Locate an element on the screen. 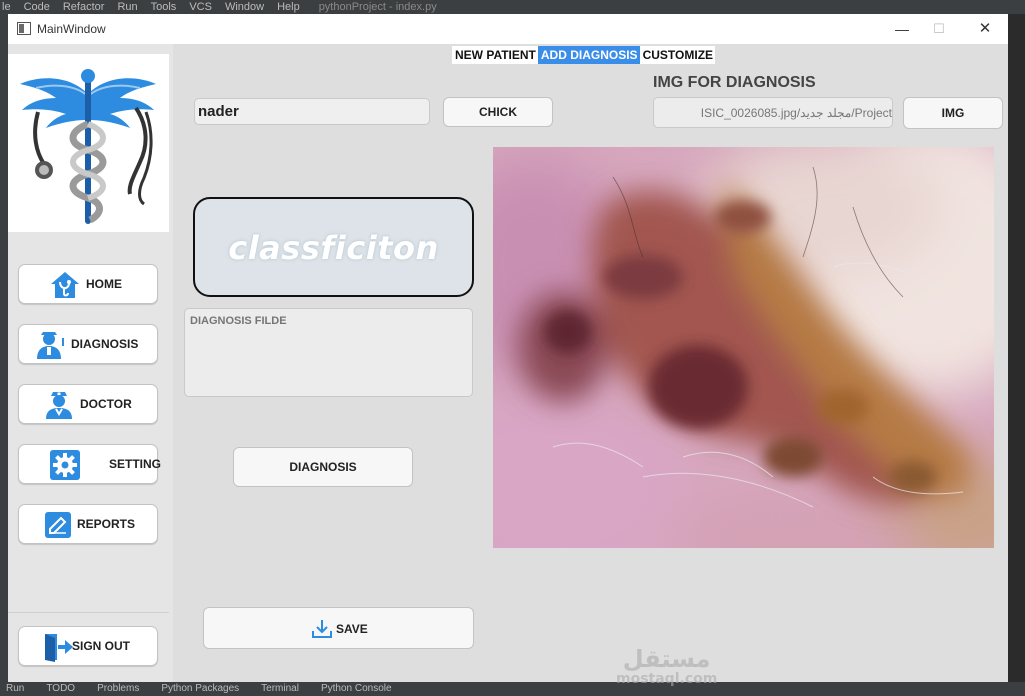  ide-menu-item: Window is located at coordinates (244, 7).